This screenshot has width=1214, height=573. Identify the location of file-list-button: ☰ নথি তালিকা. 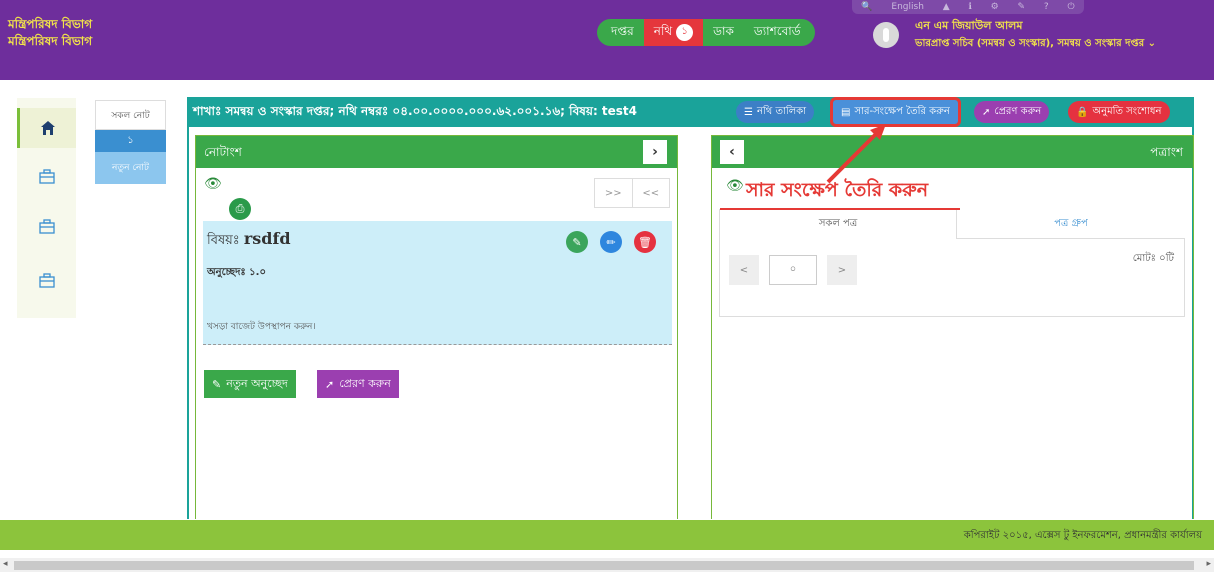
(775, 112).